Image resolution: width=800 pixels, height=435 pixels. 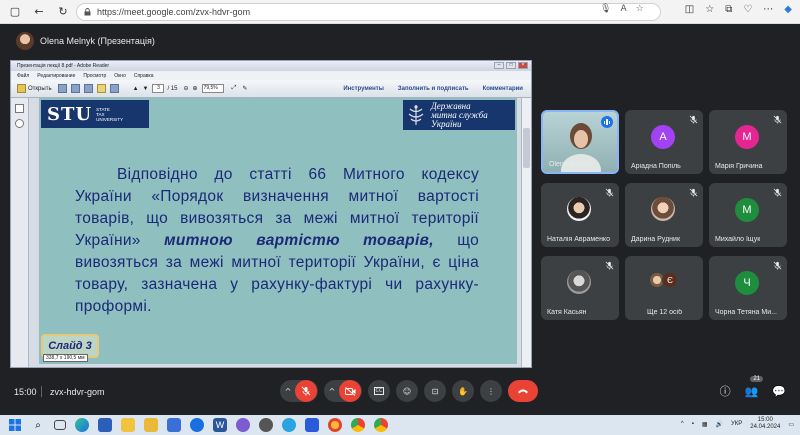 What do you see at coordinates (407, 391) in the screenshot?
I see `reactions-button: ☺` at bounding box center [407, 391].